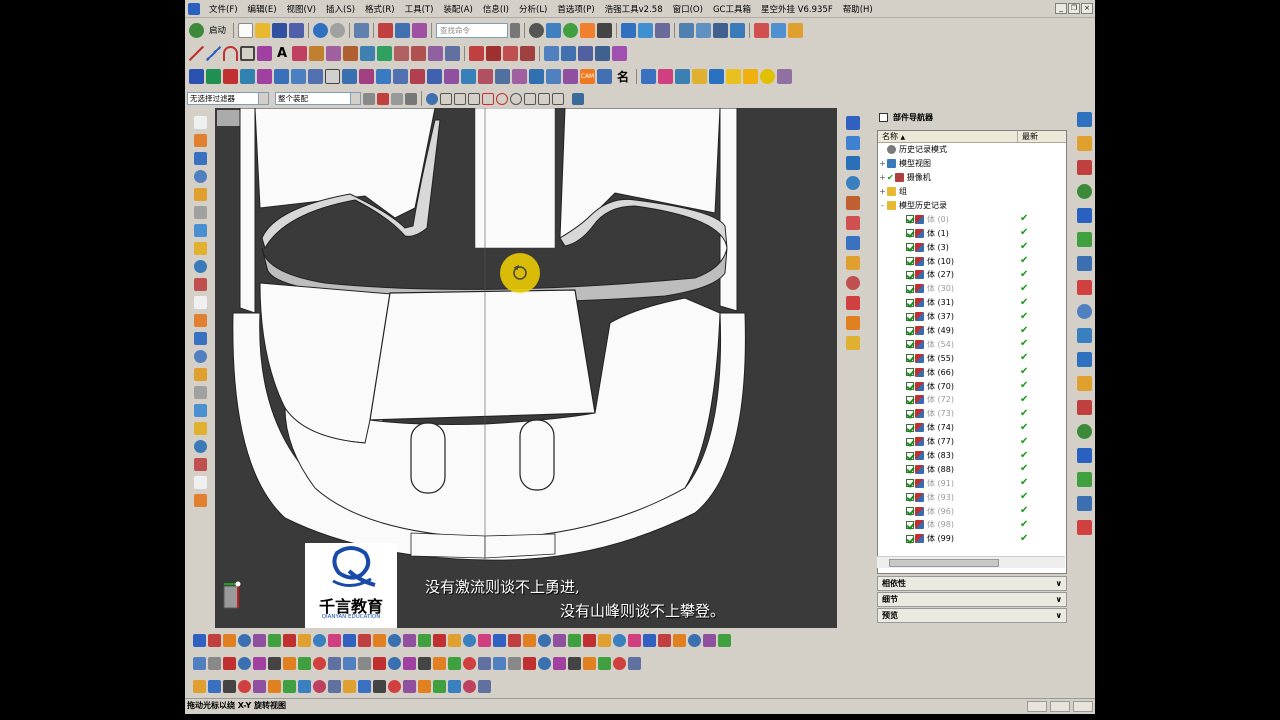 This screenshot has width=1280, height=720. What do you see at coordinates (247, 76) in the screenshot?
I see `hole-icon` at bounding box center [247, 76].